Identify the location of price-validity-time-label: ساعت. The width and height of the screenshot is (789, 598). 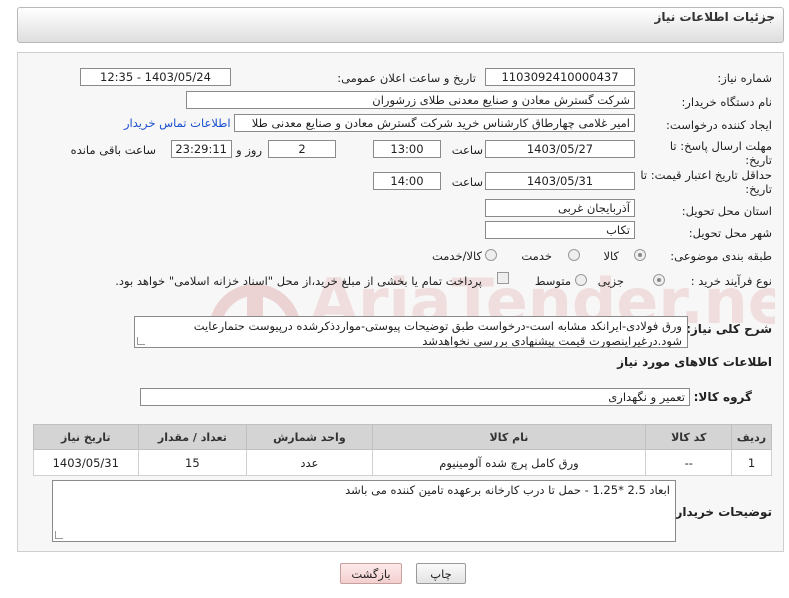
(467, 182).